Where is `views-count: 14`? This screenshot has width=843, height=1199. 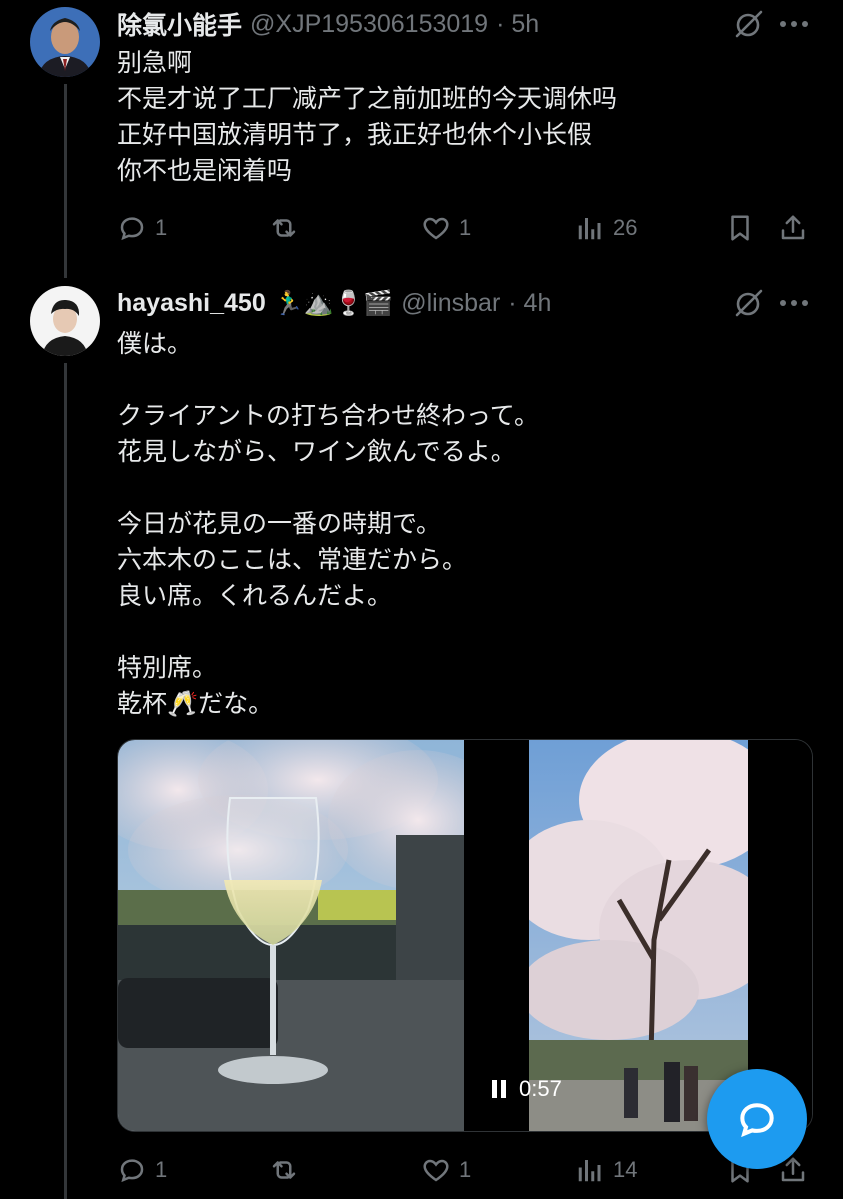
views-count: 14 is located at coordinates (625, 1169).